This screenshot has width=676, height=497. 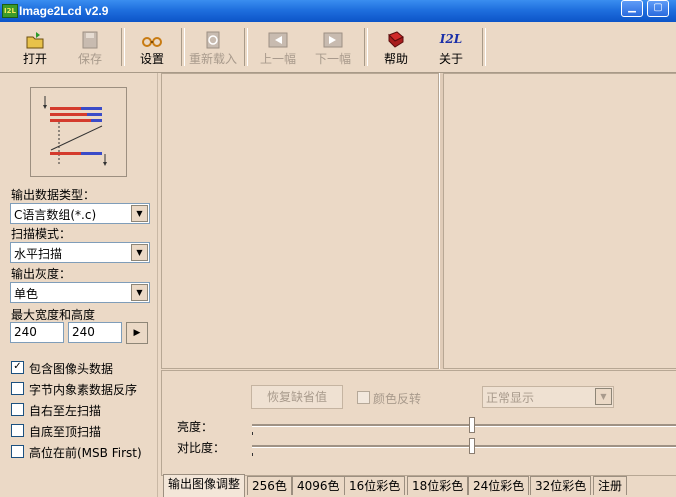 I want to click on toolbar: 打开 保存 设置 重新载入 上一幅 下一幅 帮助 I2L 关于, so click(x=338, y=47).